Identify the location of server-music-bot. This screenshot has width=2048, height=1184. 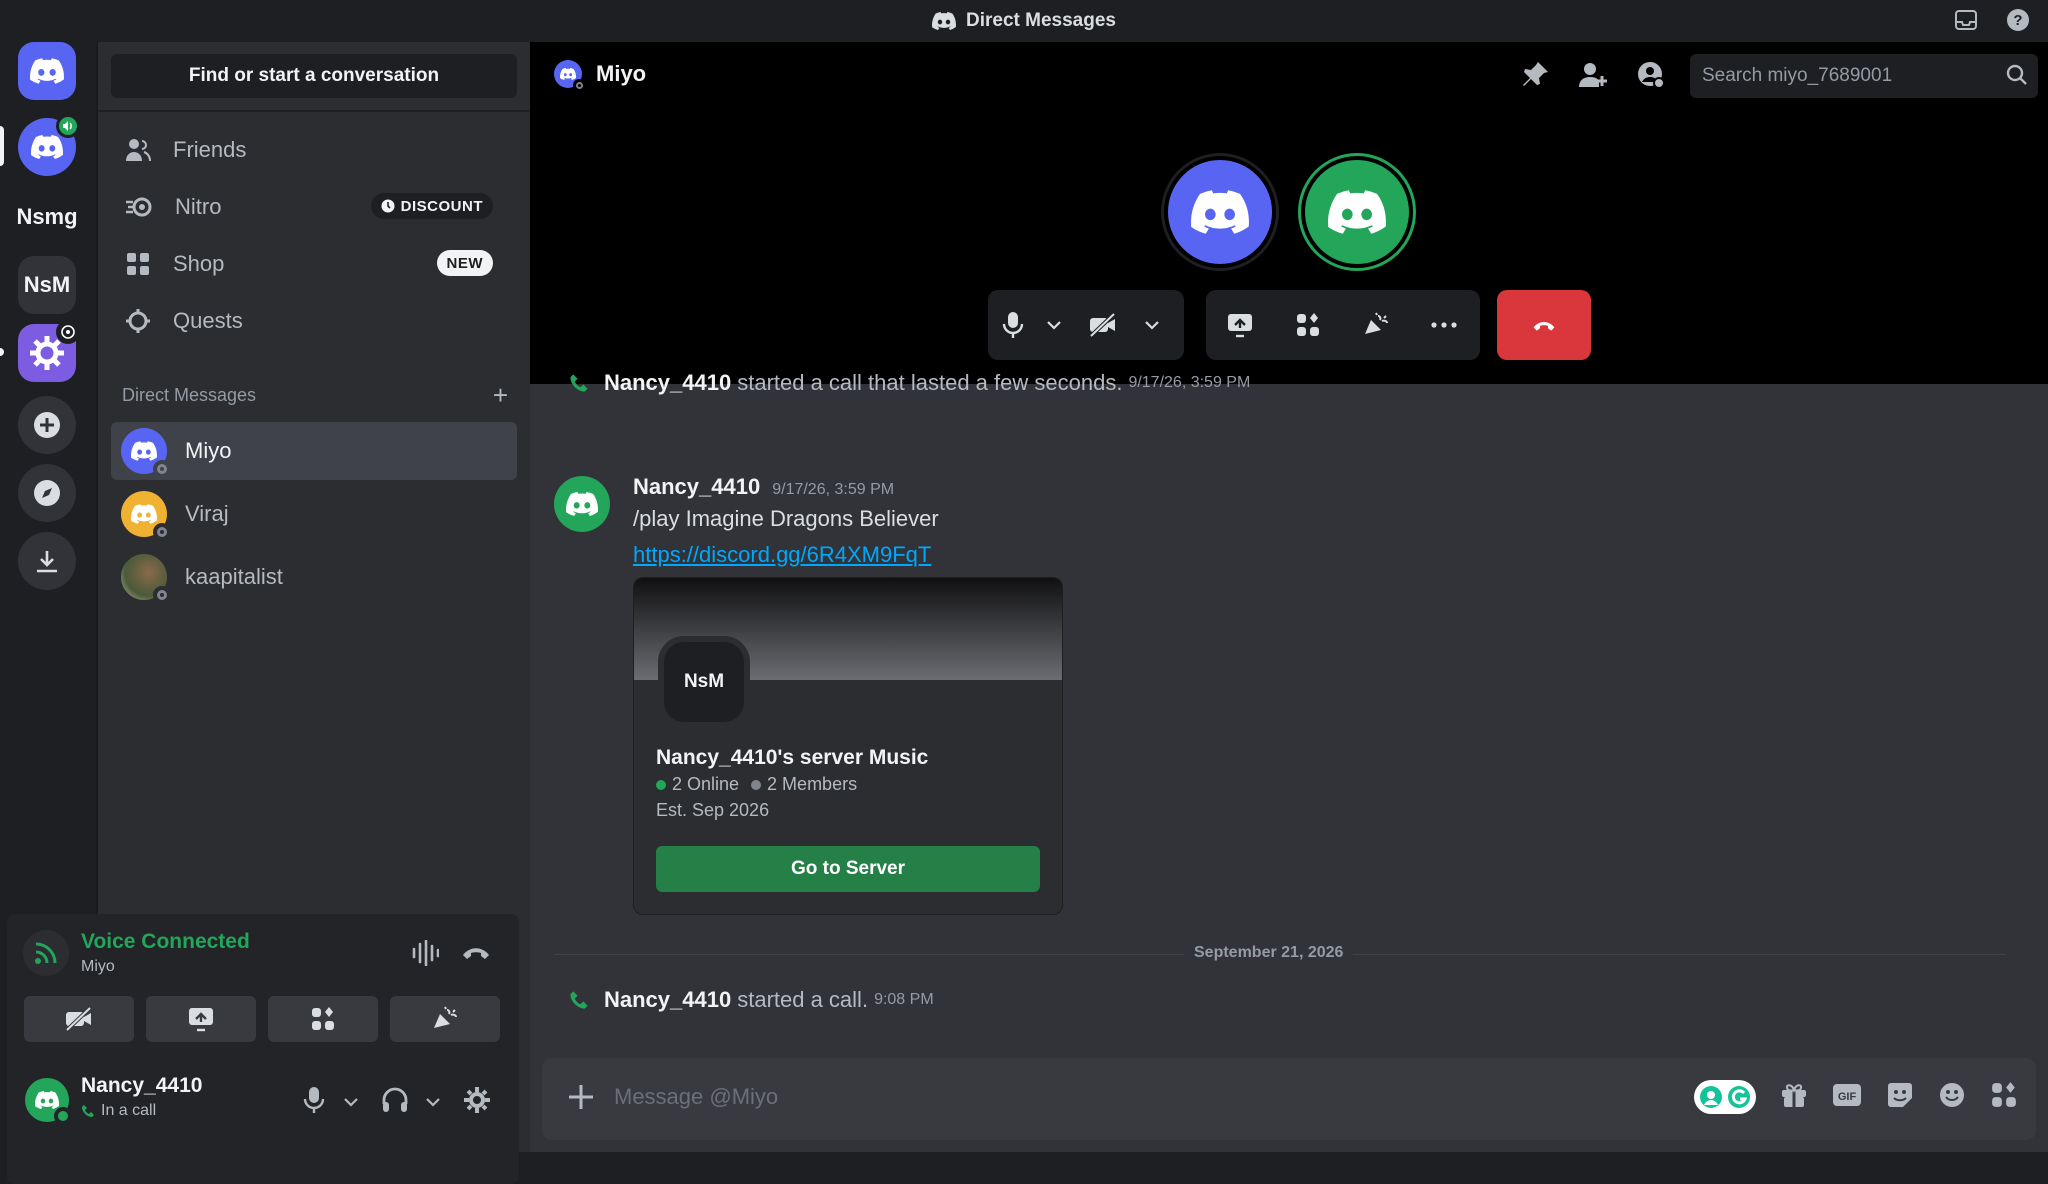
(49, 351).